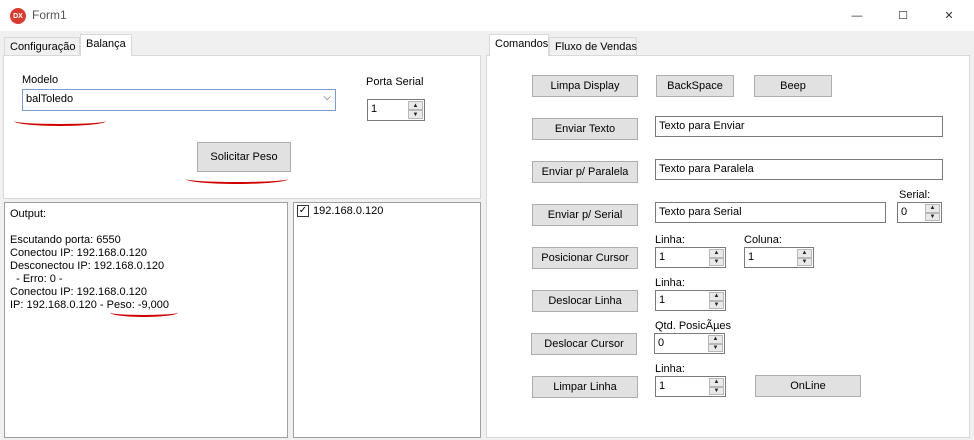 The height and width of the screenshot is (440, 974). What do you see at coordinates (65, 240) in the screenshot?
I see `output-line: Escutando porta: 6550` at bounding box center [65, 240].